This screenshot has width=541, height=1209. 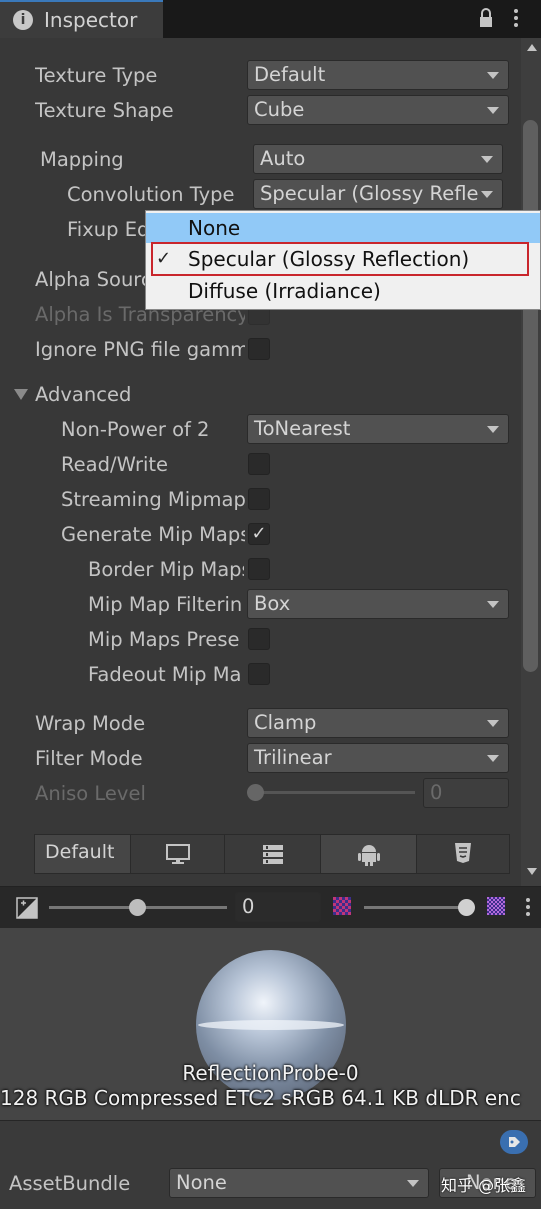 What do you see at coordinates (90, 723) in the screenshot?
I see `wrap-mode-label: Wrap Mode` at bounding box center [90, 723].